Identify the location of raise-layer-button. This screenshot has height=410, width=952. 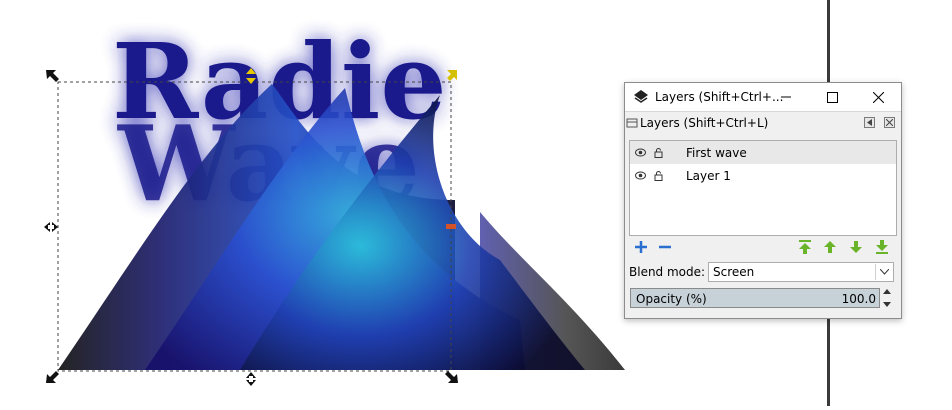
(830, 247).